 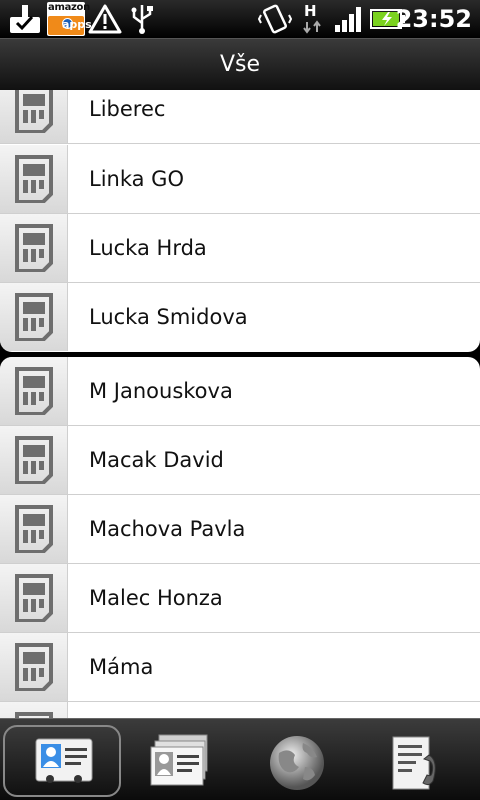 I want to click on vibrate-icon, so click(x=275, y=21).